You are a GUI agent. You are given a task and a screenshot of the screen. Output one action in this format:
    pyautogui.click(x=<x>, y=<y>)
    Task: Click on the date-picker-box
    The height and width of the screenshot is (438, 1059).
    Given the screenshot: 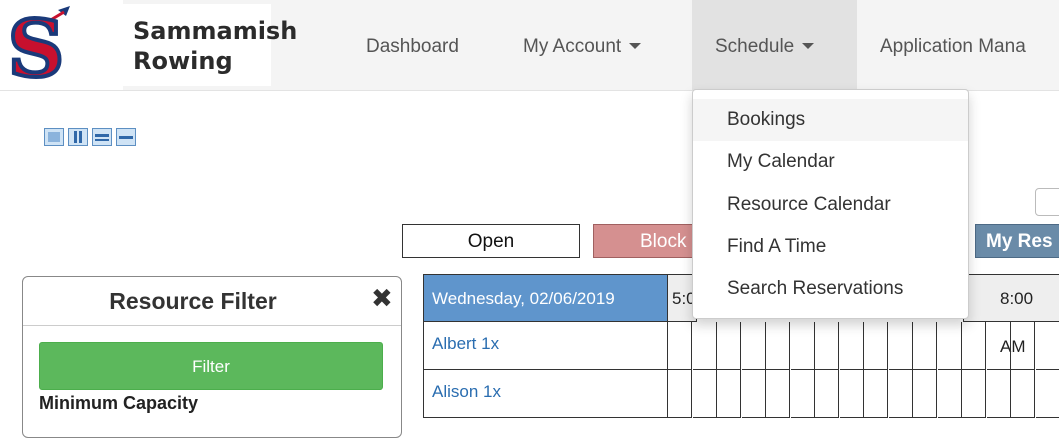 What is the action you would take?
    pyautogui.click(x=1047, y=202)
    